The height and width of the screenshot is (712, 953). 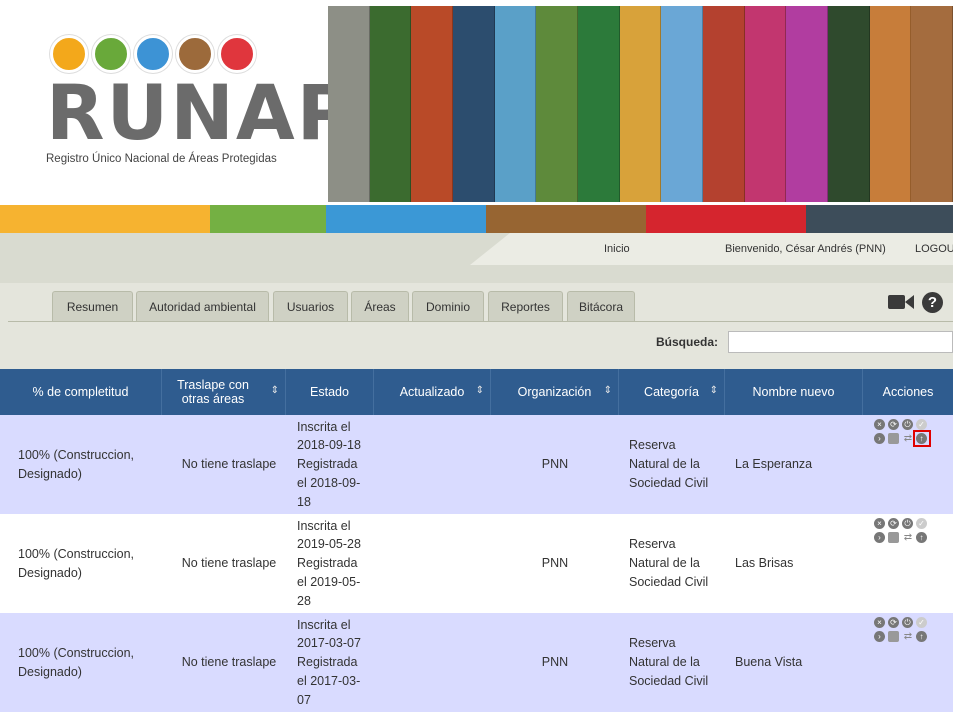 I want to click on tab-resumen: Resumen, so click(x=92, y=306).